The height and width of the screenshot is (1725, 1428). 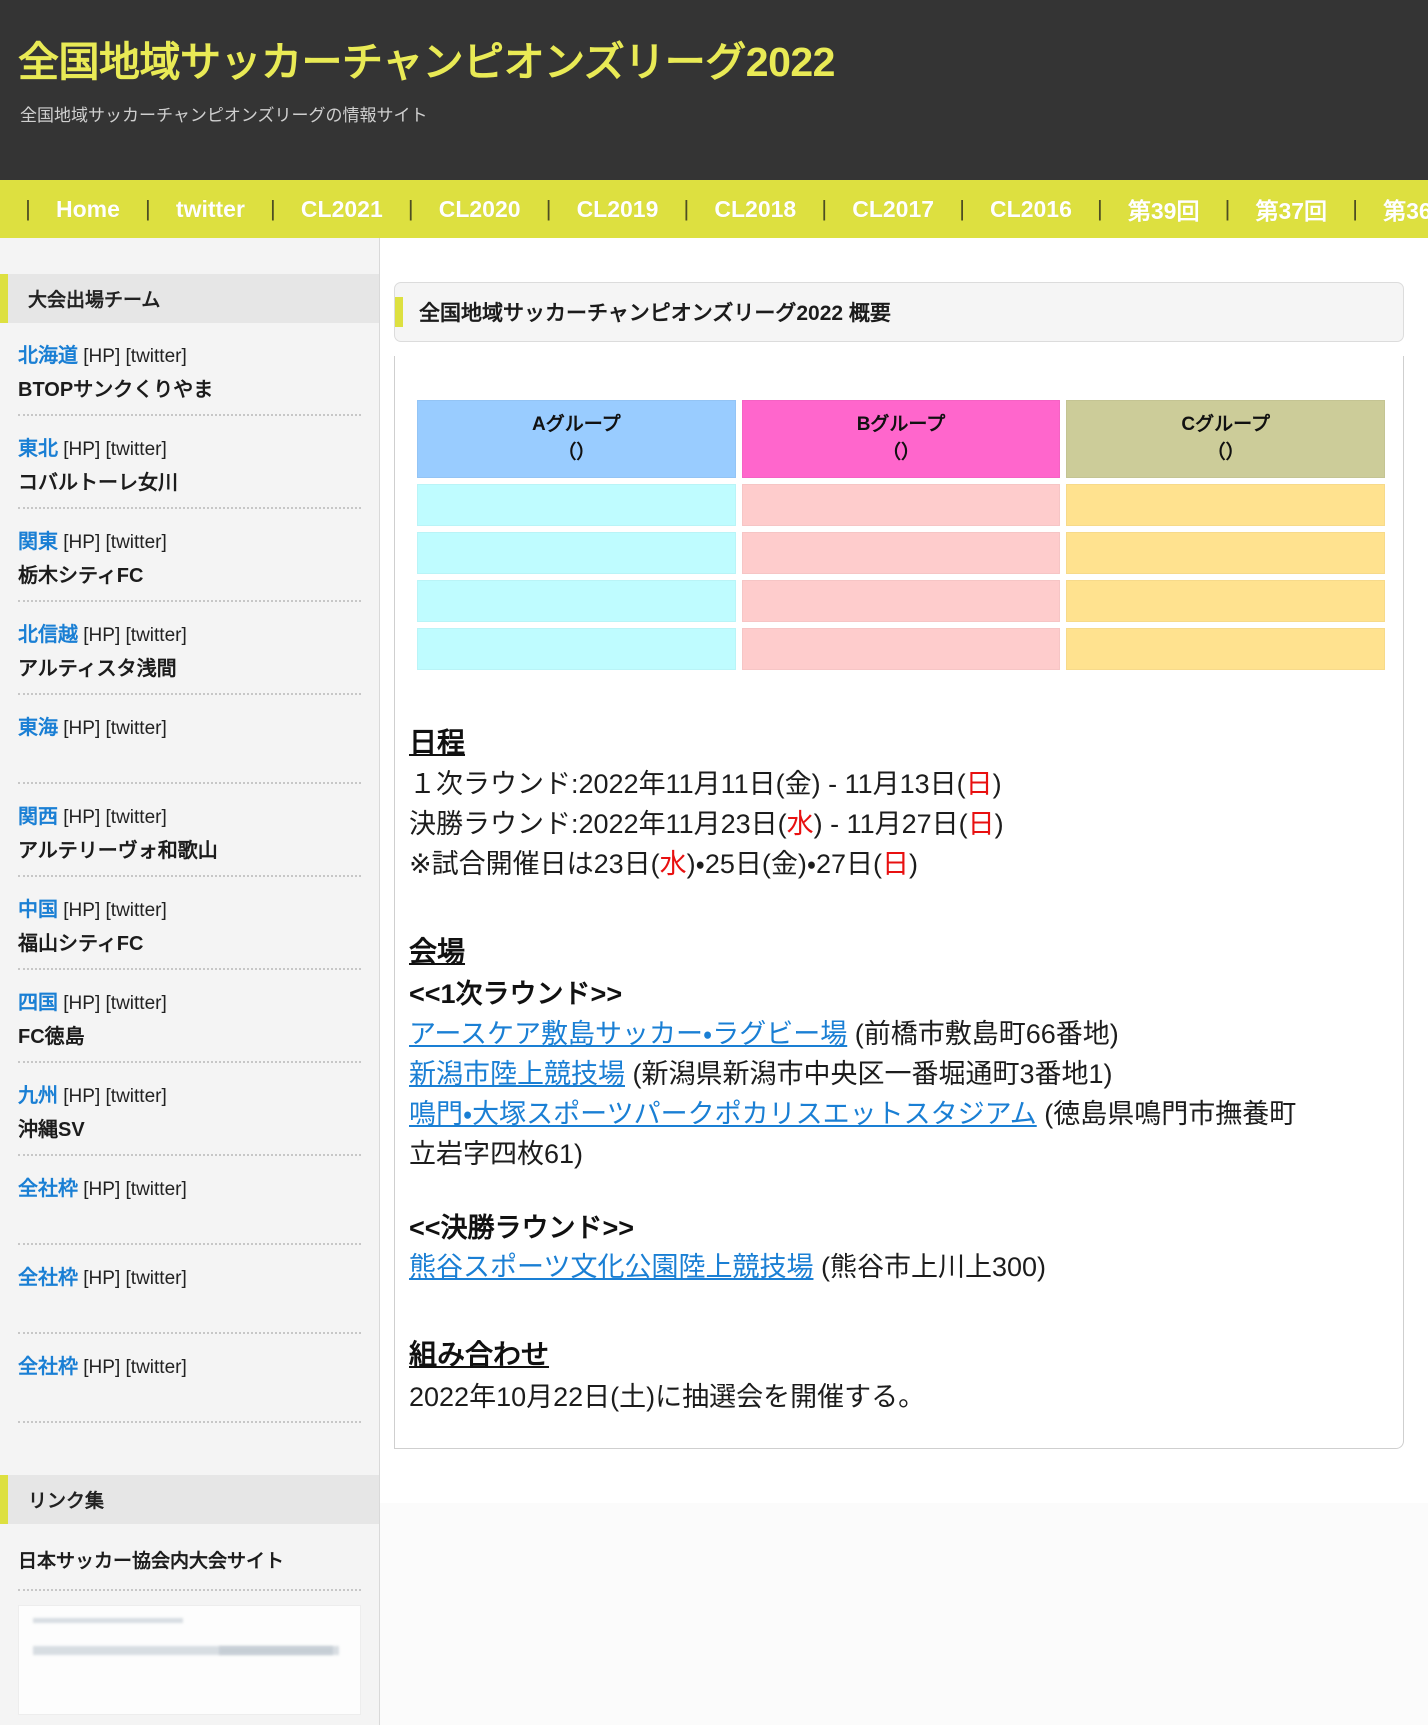 I want to click on venue-link: 鳴門・大塚スポーツパークポカリスエットスタジアム, so click(x=723, y=1114).